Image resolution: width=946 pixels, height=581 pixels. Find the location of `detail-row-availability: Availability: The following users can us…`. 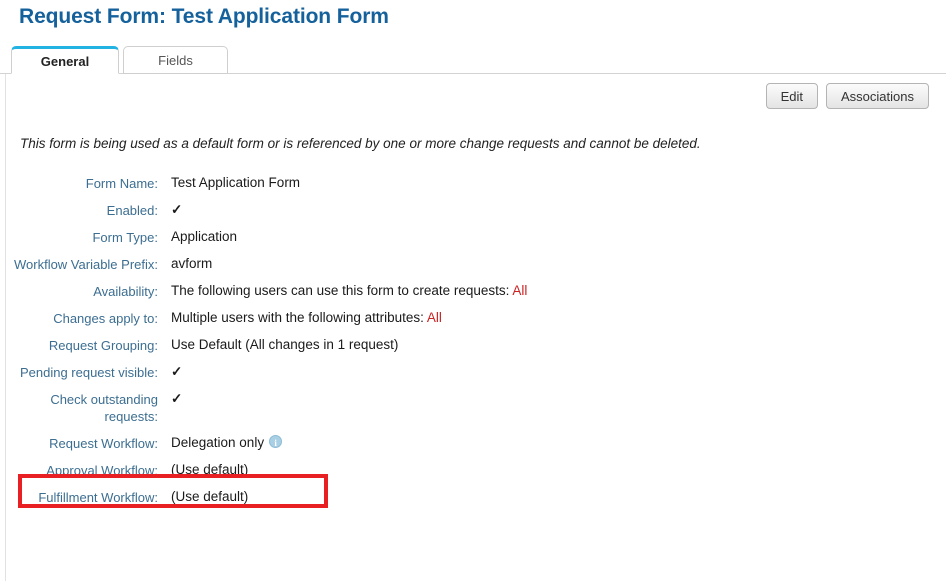

detail-row-availability: Availability: The following users can us… is located at coordinates (474, 291).